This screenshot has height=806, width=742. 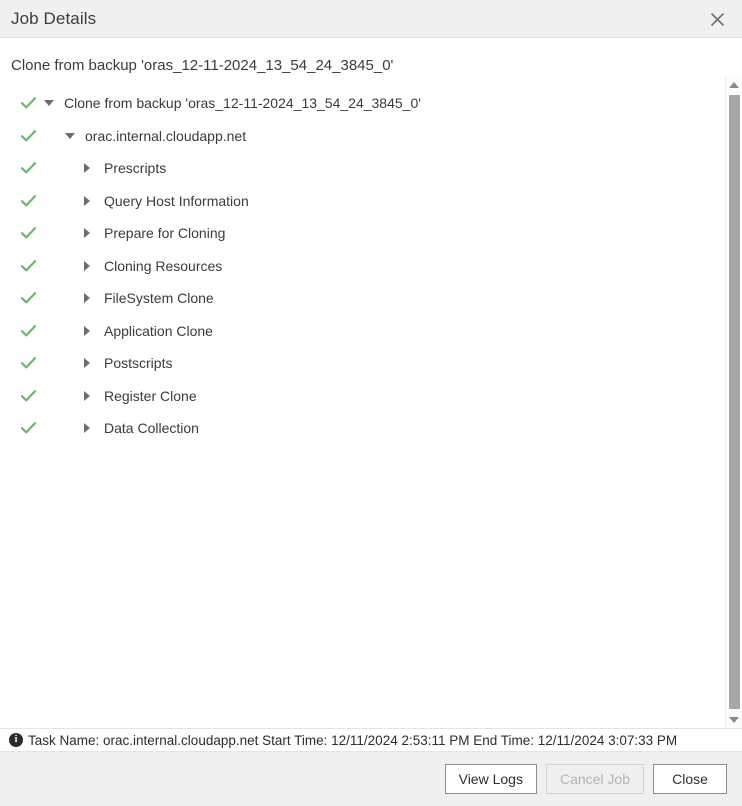 I want to click on page-title: Job Details, so click(x=54, y=18).